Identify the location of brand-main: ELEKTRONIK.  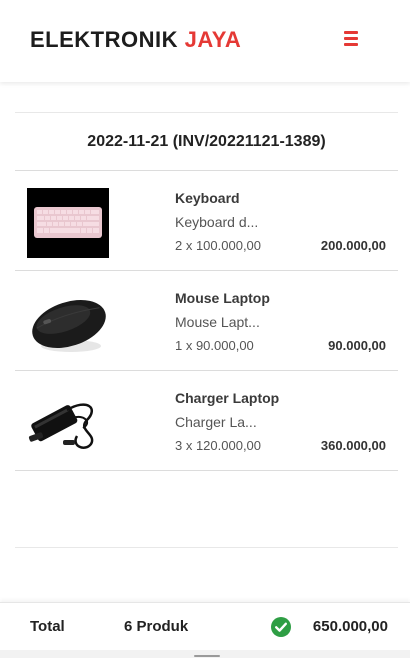
(104, 39).